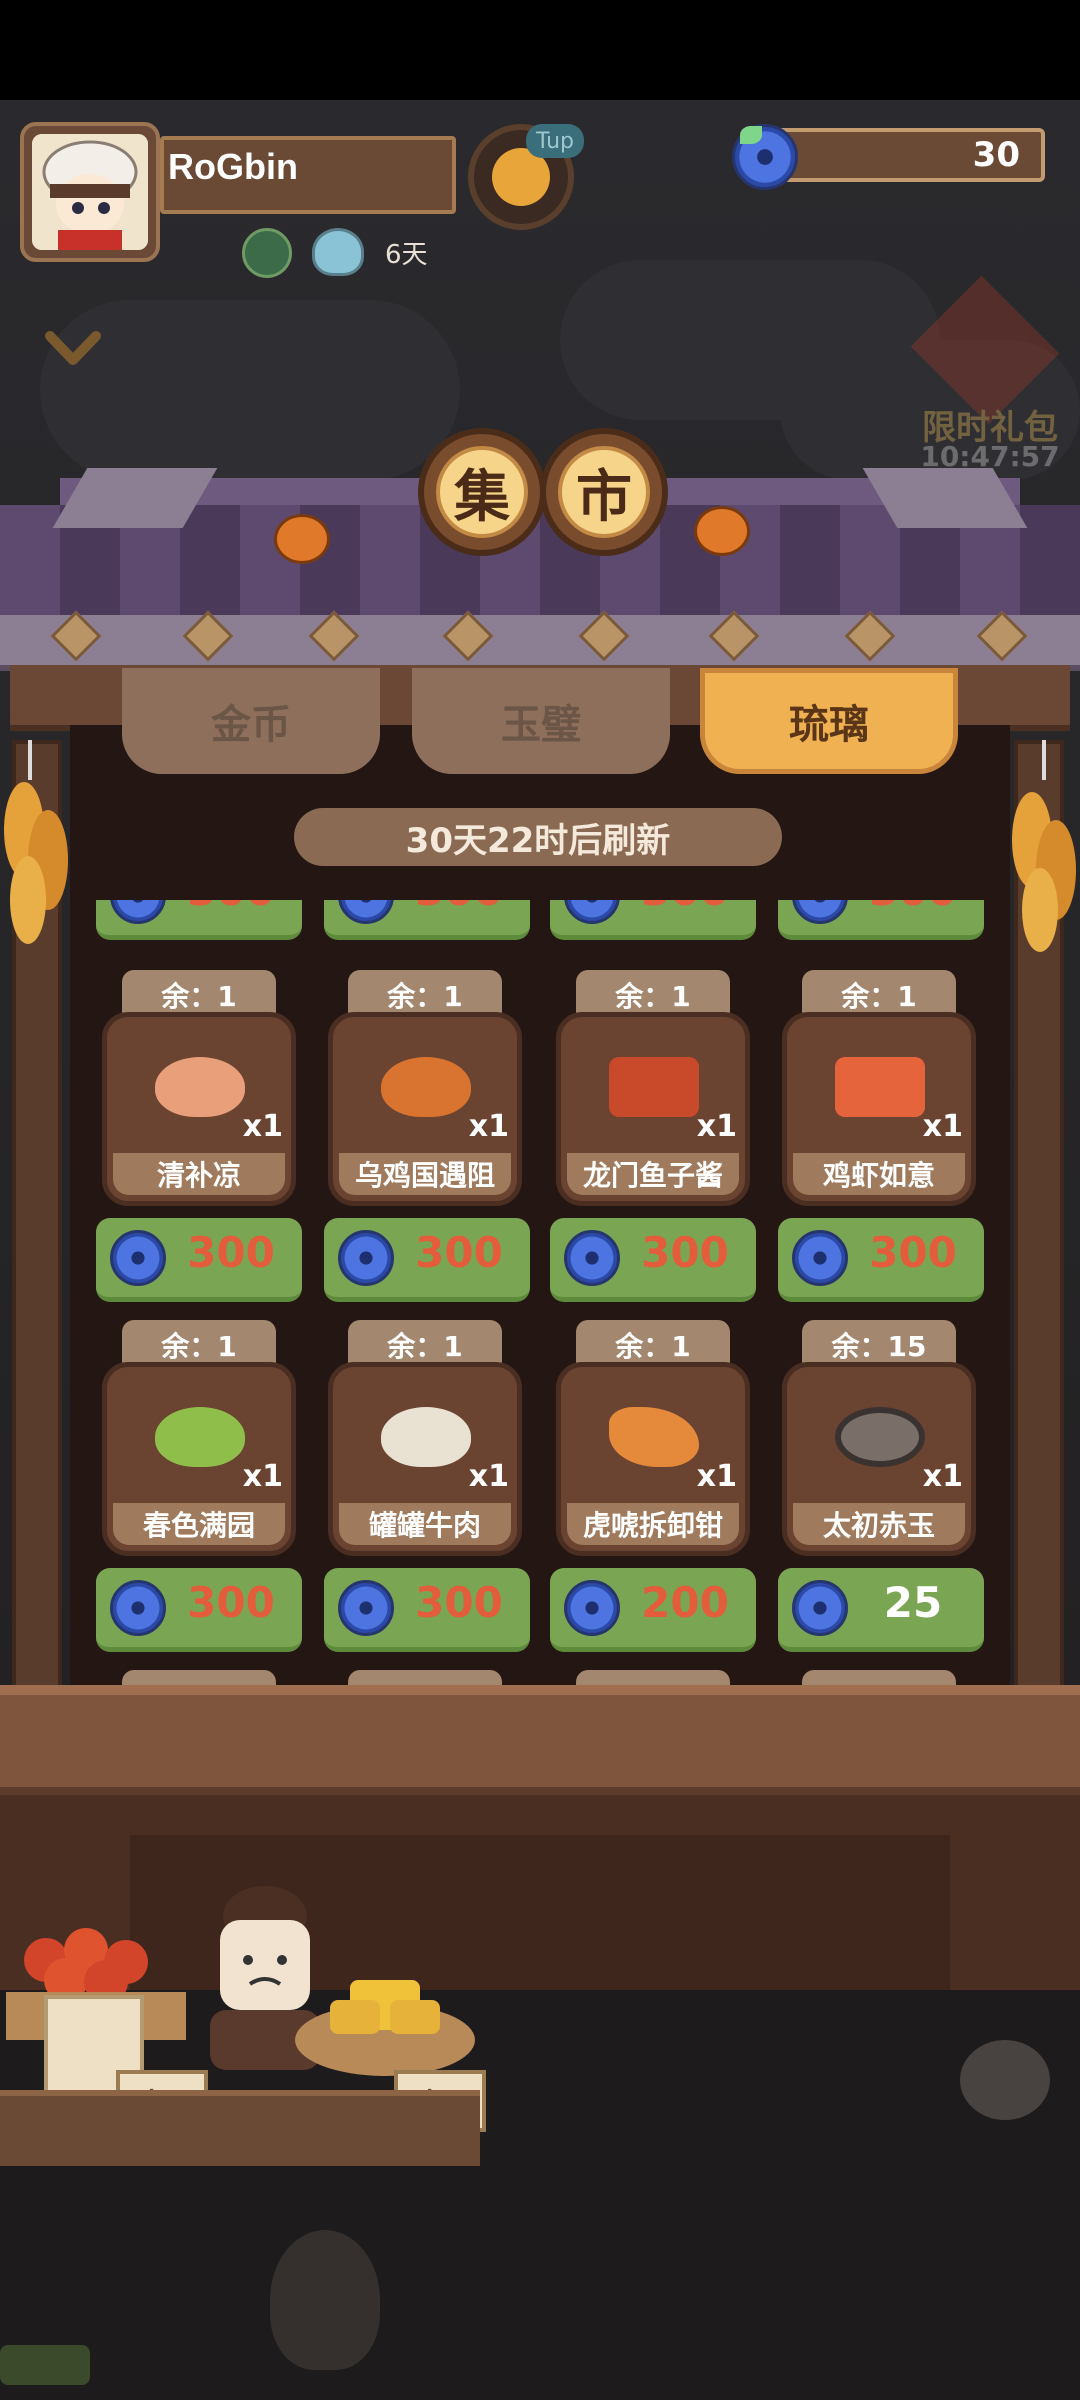 Image resolution: width=1080 pixels, height=2400 pixels. Describe the element at coordinates (879, 1174) in the screenshot. I see `item-name: 鸡虾如意` at that location.